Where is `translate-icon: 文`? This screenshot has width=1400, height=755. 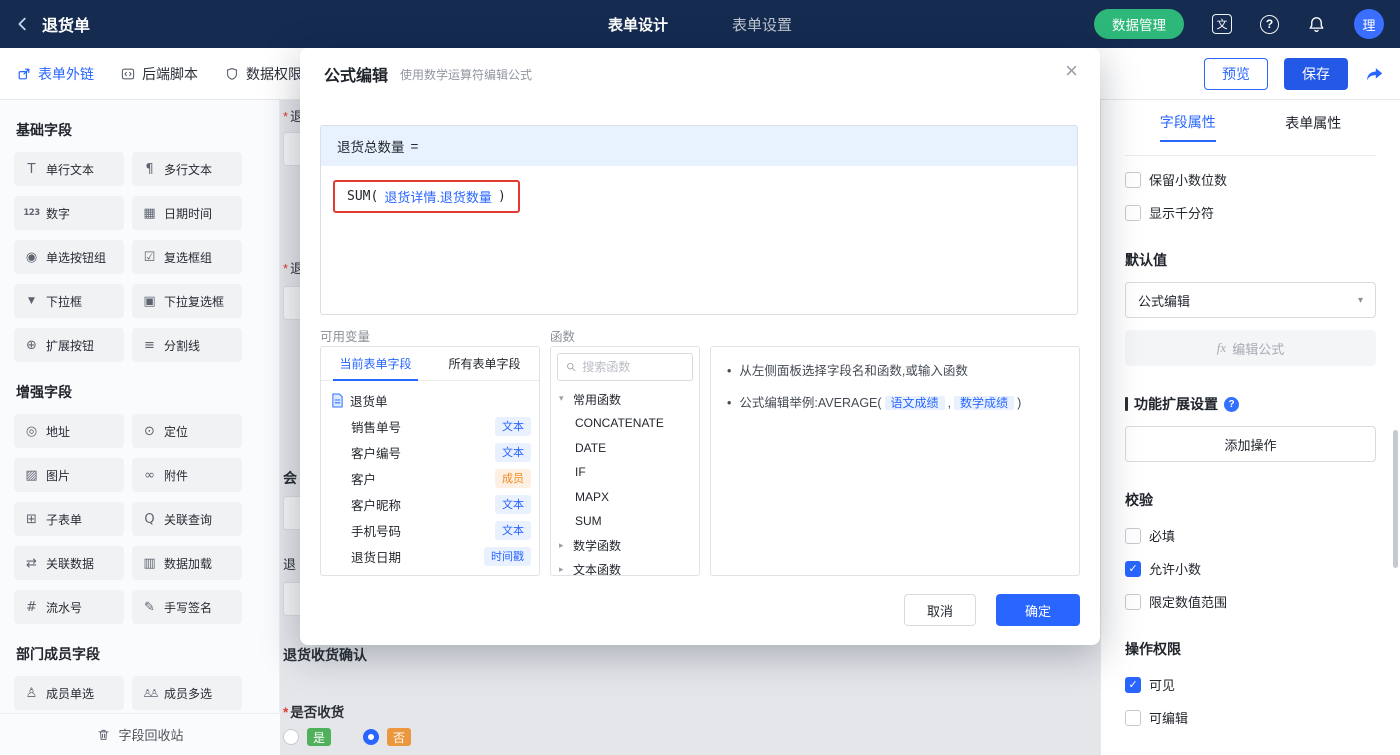 translate-icon: 文 is located at coordinates (1222, 24).